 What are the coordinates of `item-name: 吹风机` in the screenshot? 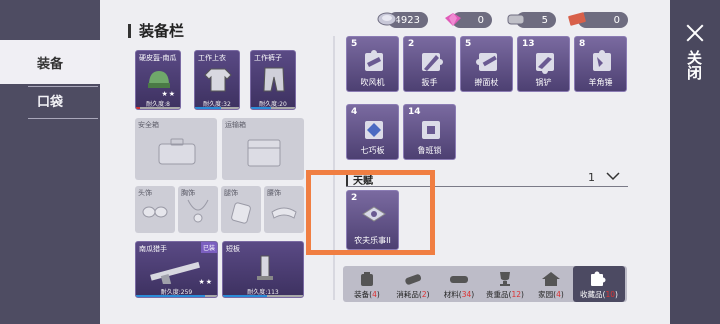 It's located at (372, 82).